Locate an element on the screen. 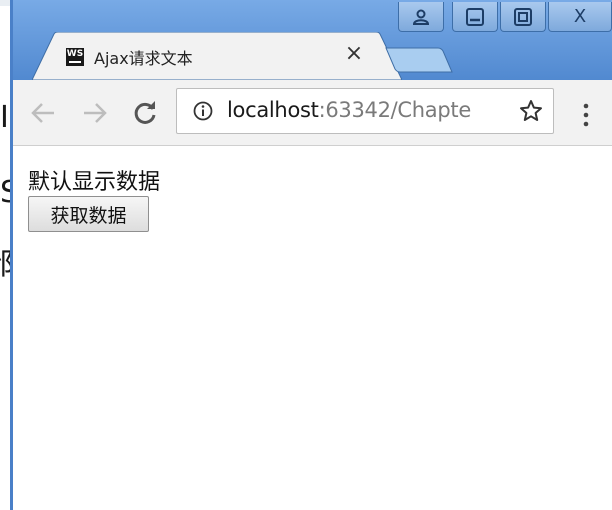  arrow-right-icon is located at coordinates (95, 113).